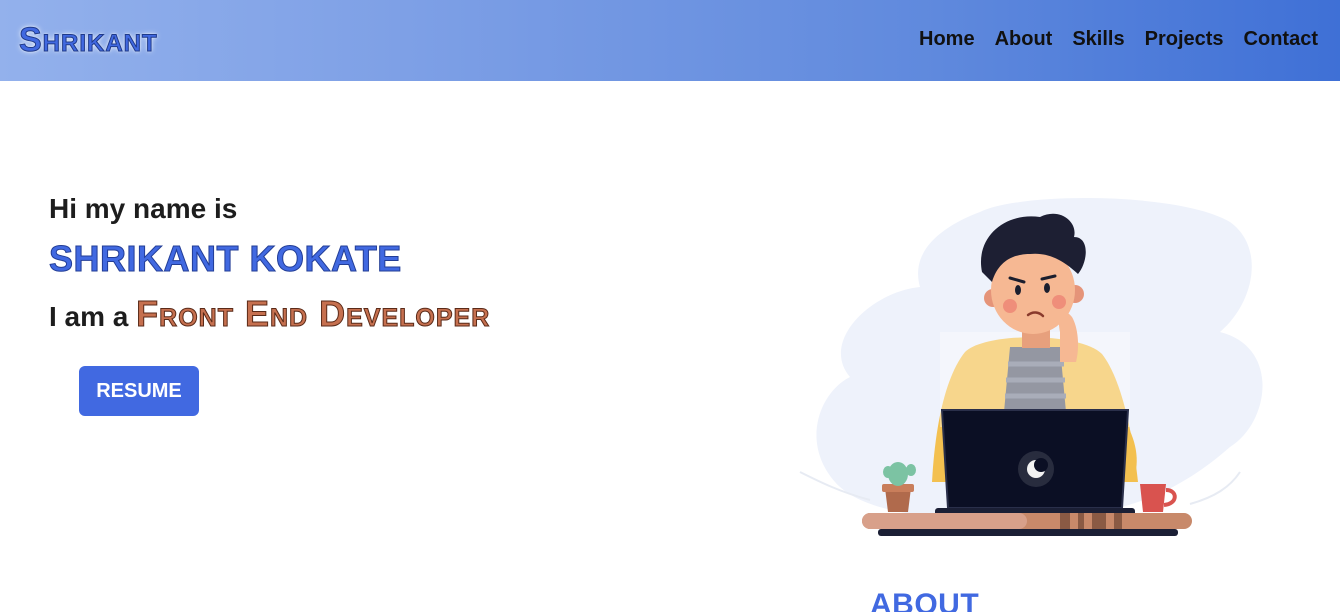  Describe the element at coordinates (1024, 39) in the screenshot. I see `nav-link-about: About` at that location.